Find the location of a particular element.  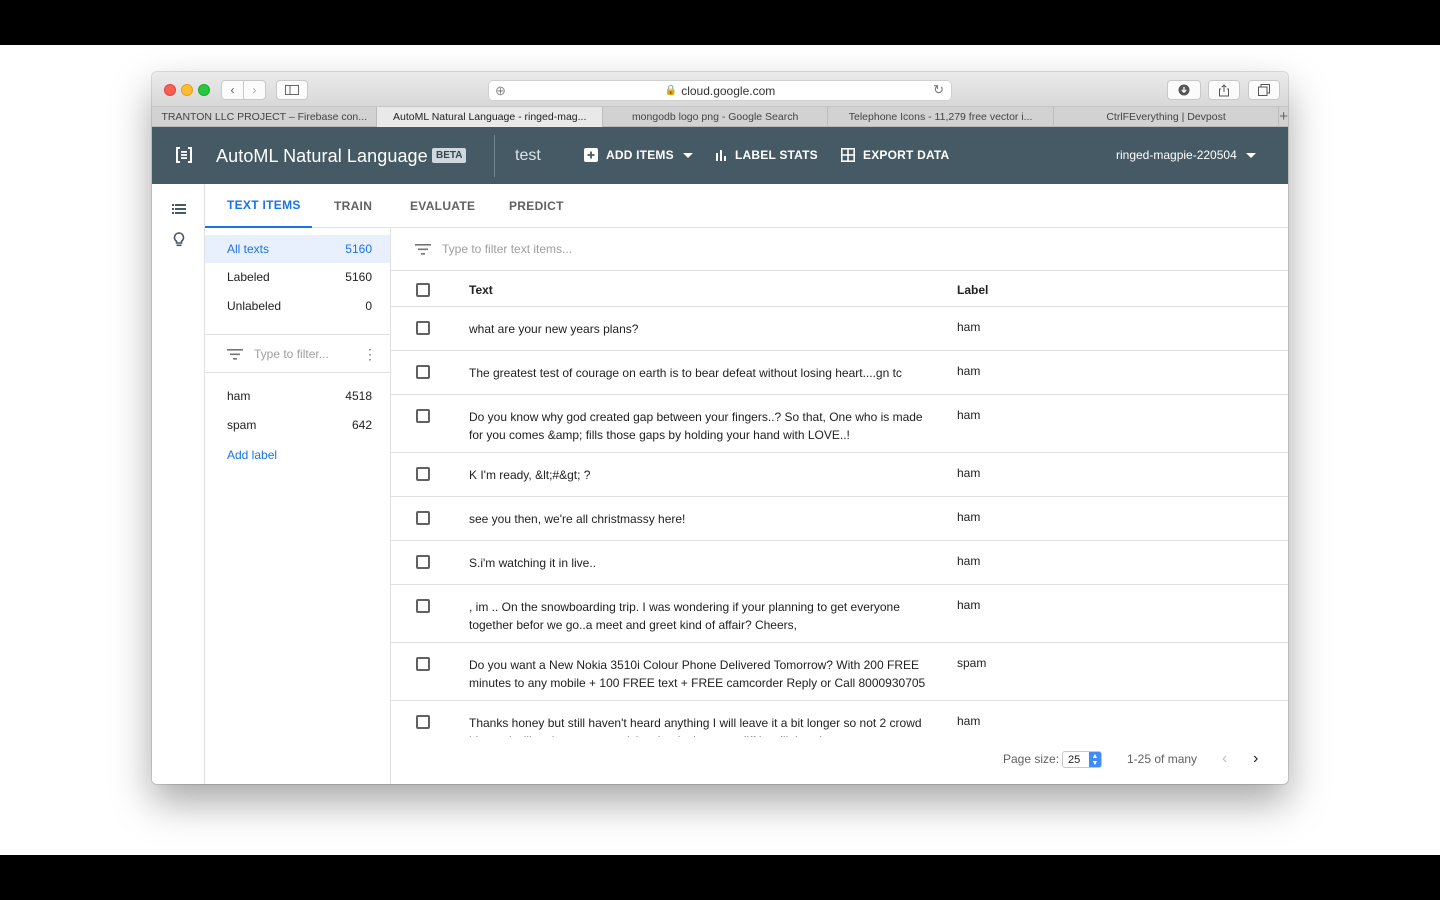

plus-icon: + is located at coordinates (1283, 116).